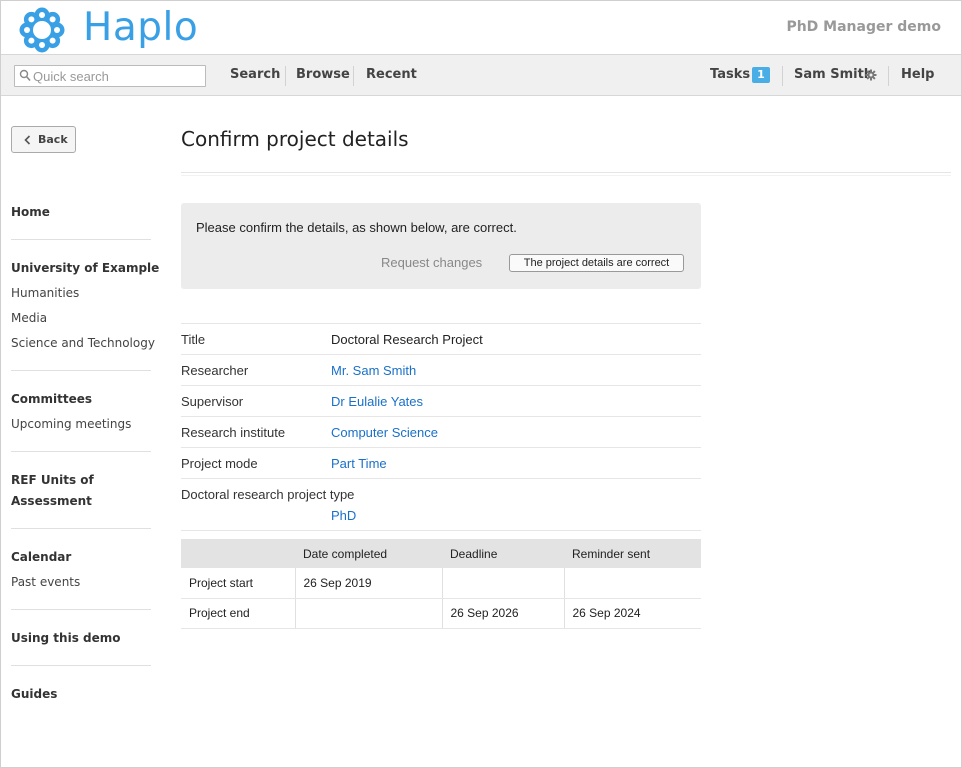 Image resolution: width=962 pixels, height=768 pixels. Describe the element at coordinates (359, 463) in the screenshot. I see `project-mode-link: Part Time` at that location.